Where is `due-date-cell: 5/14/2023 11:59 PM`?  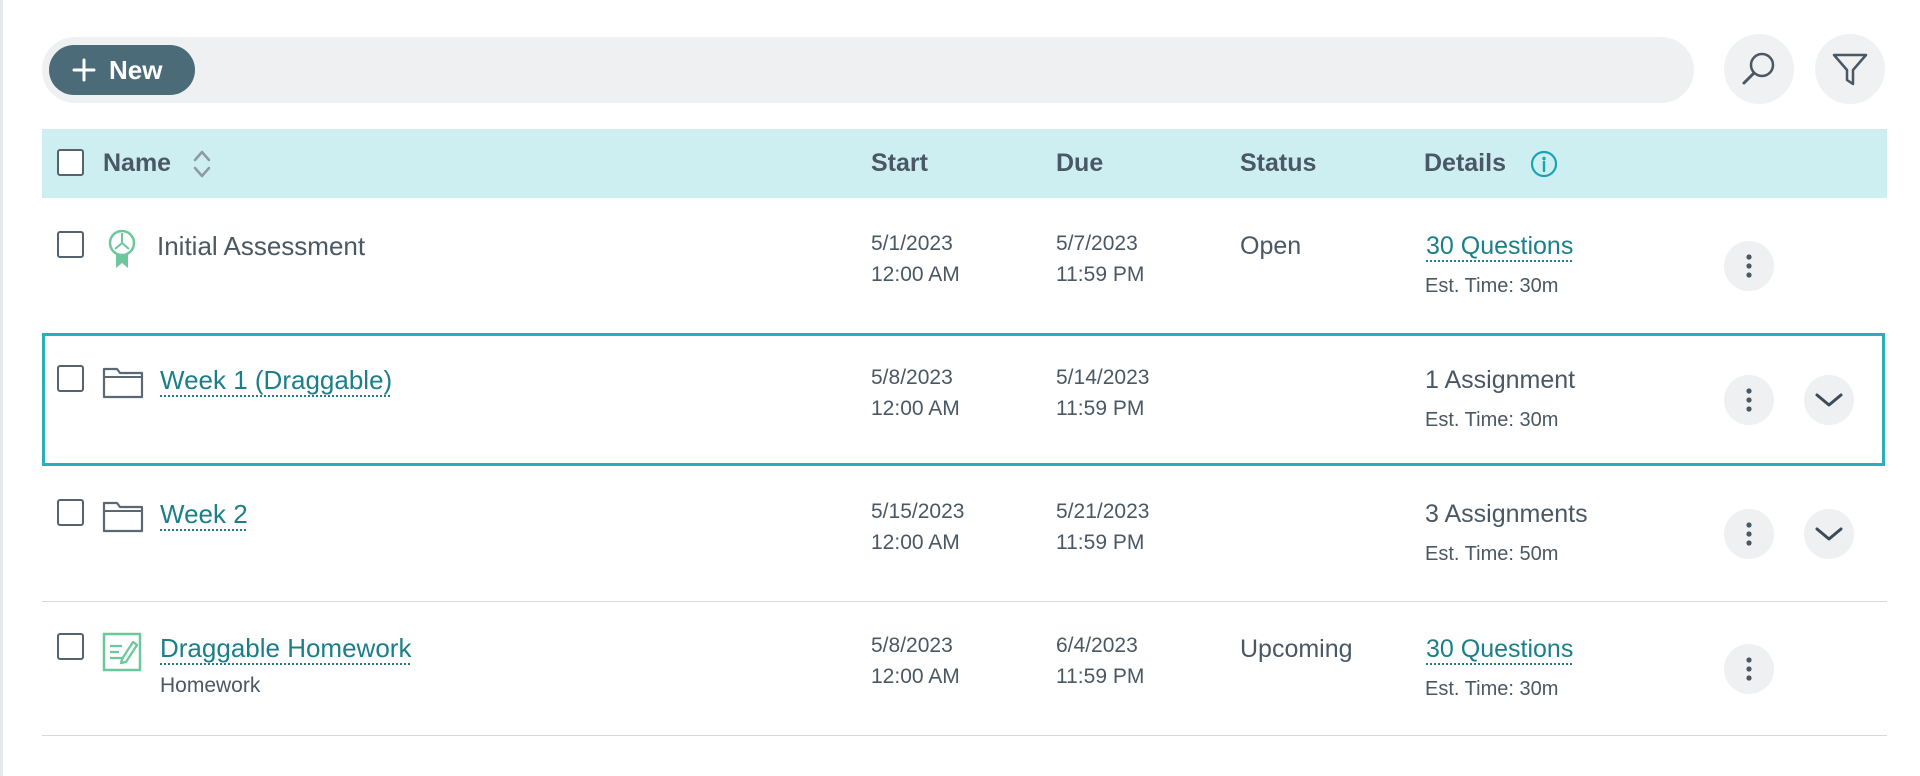 due-date-cell: 5/14/2023 11:59 PM is located at coordinates (1102, 393).